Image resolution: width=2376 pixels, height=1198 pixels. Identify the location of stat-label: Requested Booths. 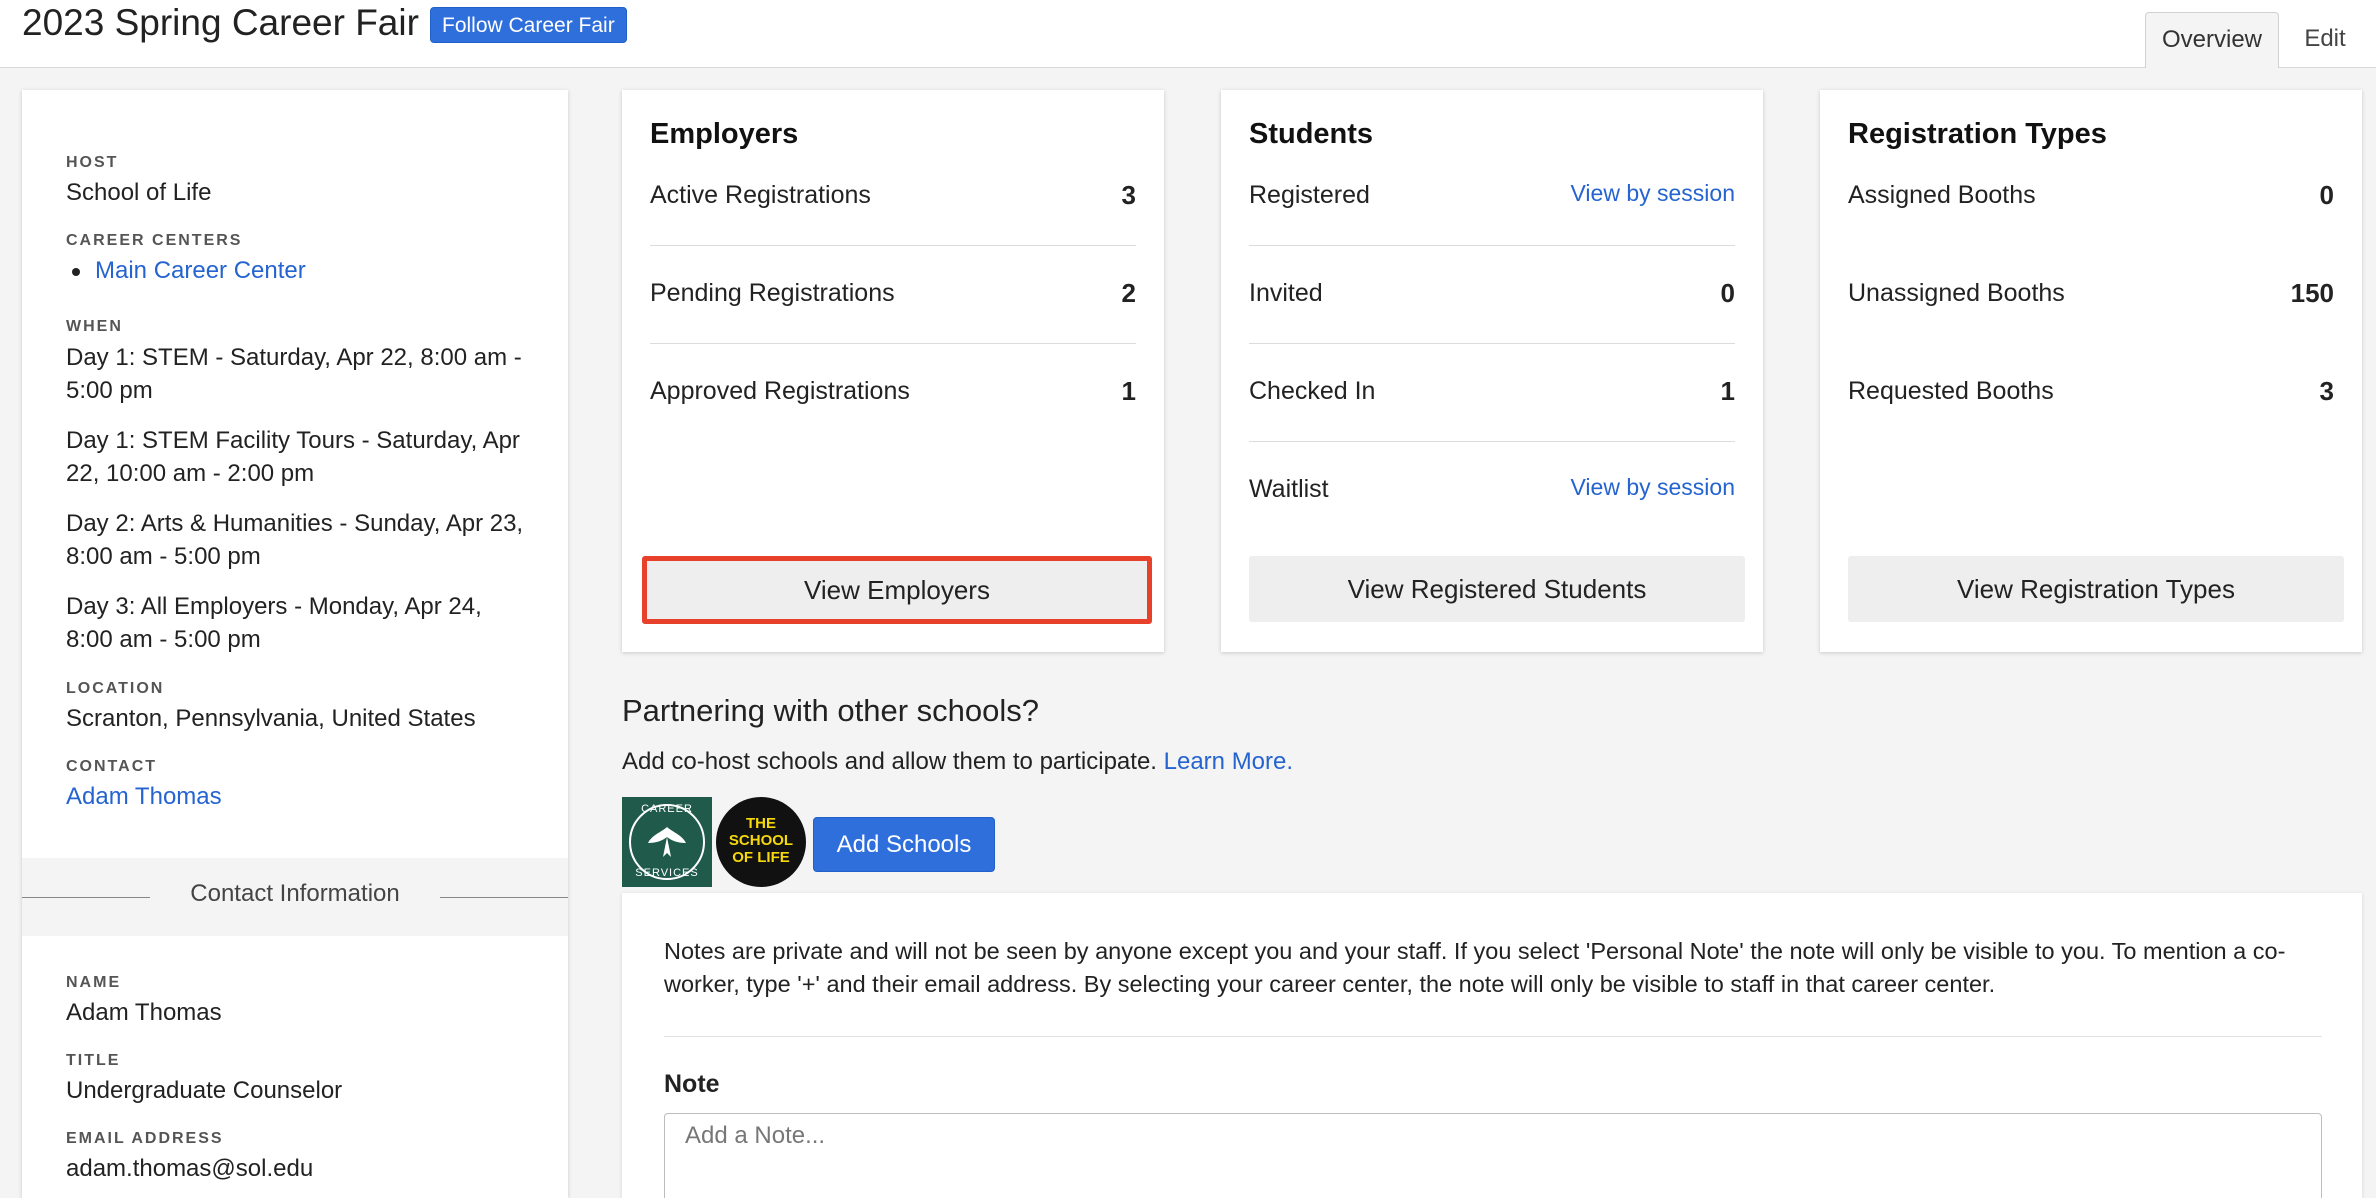
(1951, 391).